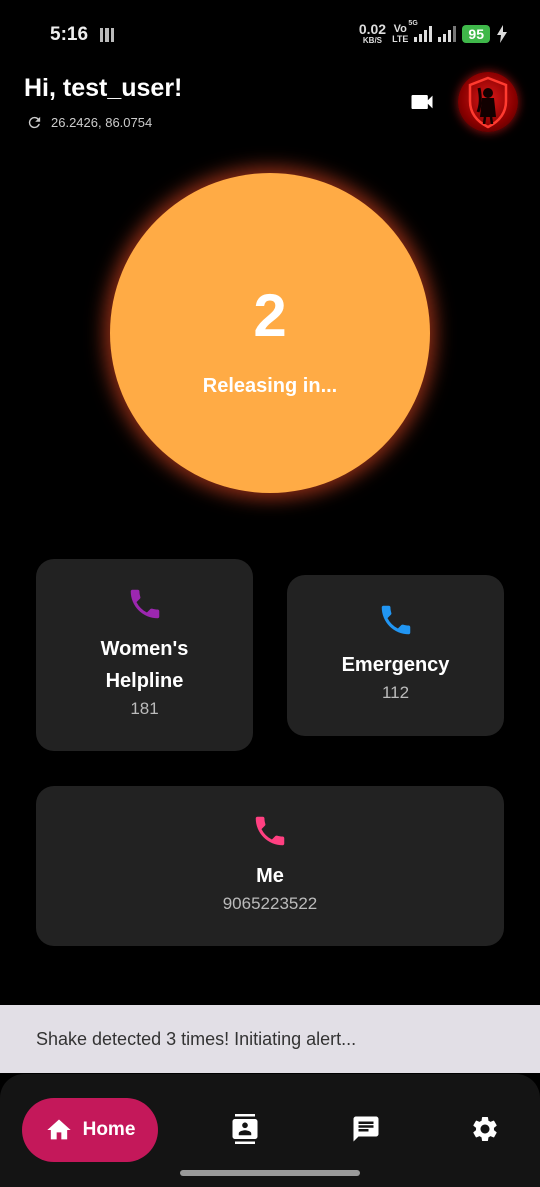  Describe the element at coordinates (420, 31) in the screenshot. I see `signal-icon: 5G` at that location.